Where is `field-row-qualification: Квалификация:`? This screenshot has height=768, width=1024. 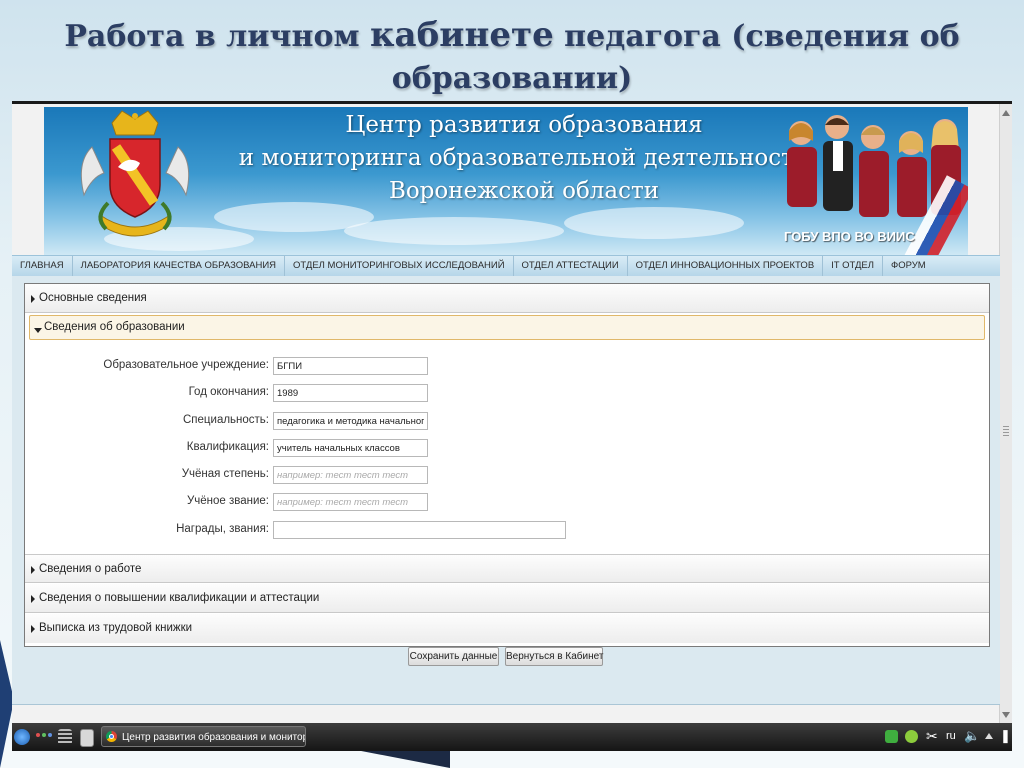
field-row-qualification: Квалификация: is located at coordinates (147, 449).